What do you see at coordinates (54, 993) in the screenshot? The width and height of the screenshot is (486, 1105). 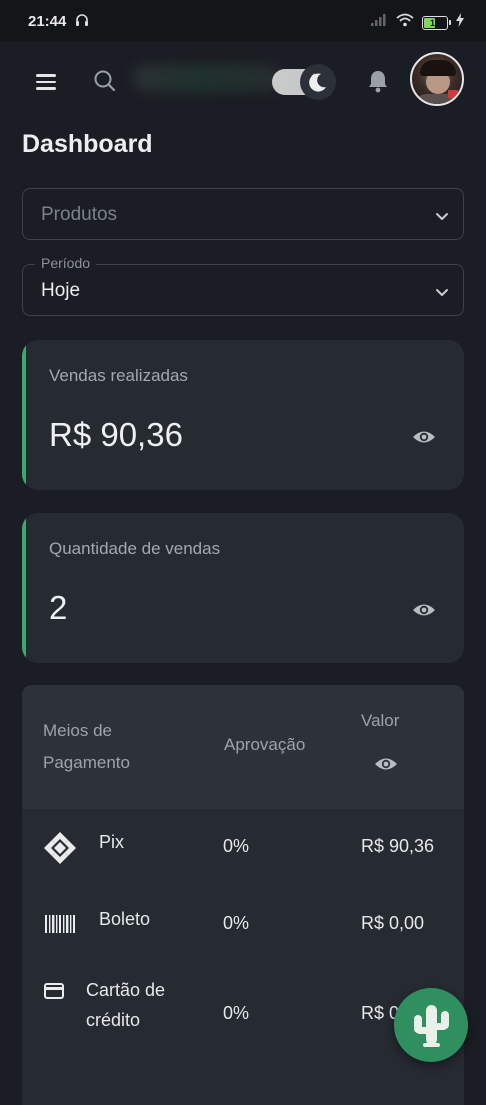 I see `credit-card-icon` at bounding box center [54, 993].